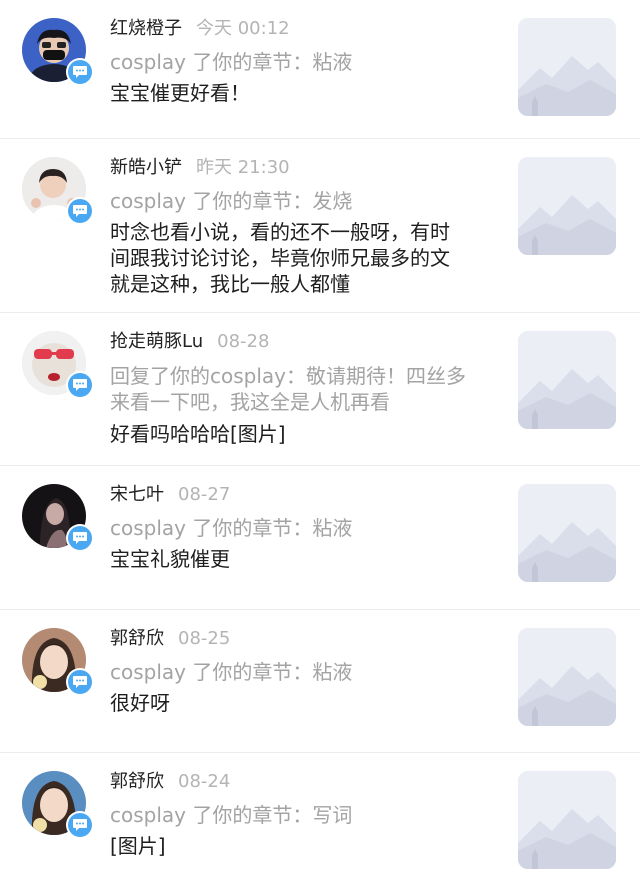 The image size is (640, 889). Describe the element at coordinates (288, 376) in the screenshot. I see `context-line: 回复了你的cosplay：敬请期待！四丝多` at that location.